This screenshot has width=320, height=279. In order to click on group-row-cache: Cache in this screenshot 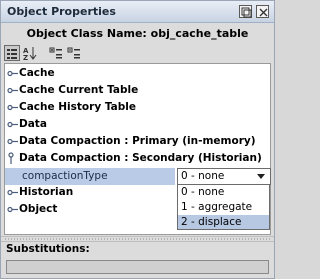, I will do `click(137, 73)`.